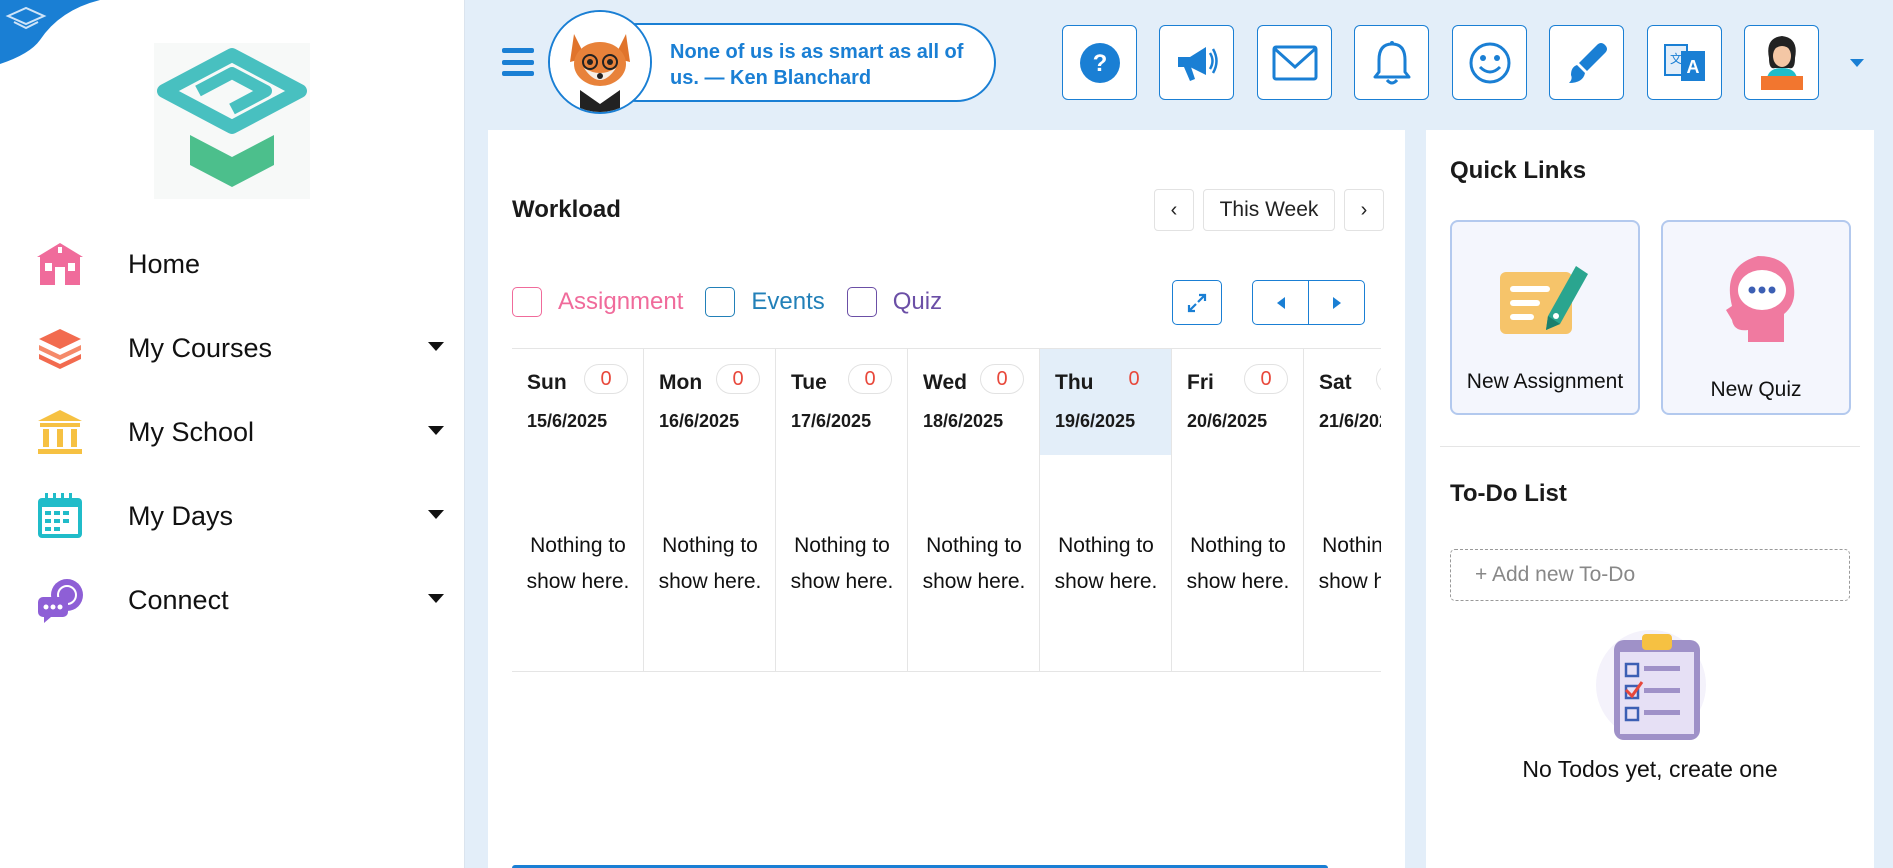 The image size is (1893, 868). I want to click on institution-icon, so click(60, 432).